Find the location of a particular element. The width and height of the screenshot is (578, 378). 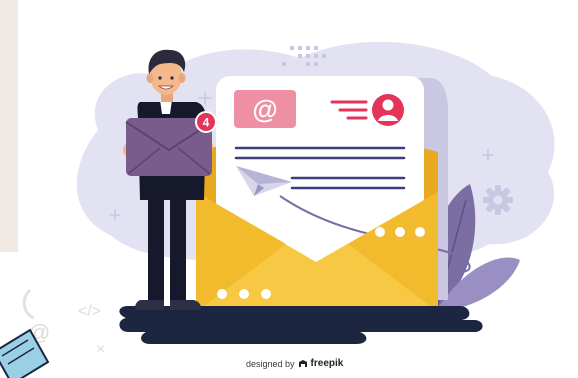

notification-badge-icon: 4 is located at coordinates (206, 122).